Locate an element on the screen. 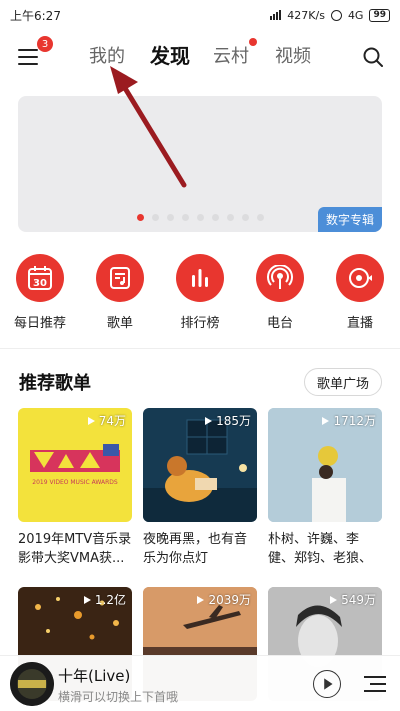 The width and height of the screenshot is (400, 711). shortcut-label: 排行榜 is located at coordinates (200, 323).